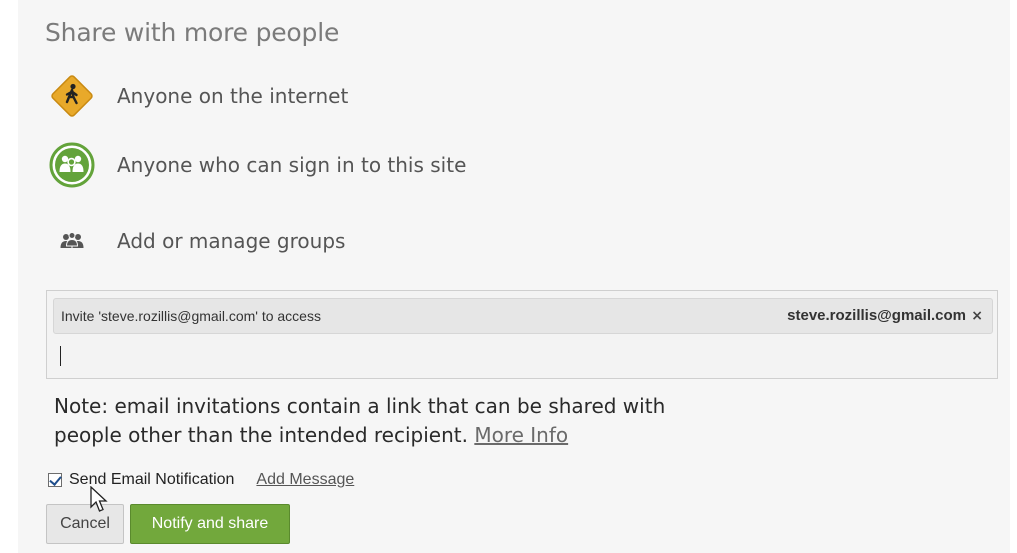 The width and height of the screenshot is (1017, 553). Describe the element at coordinates (233, 96) in the screenshot. I see `option-label: Anyone on the internet` at that location.